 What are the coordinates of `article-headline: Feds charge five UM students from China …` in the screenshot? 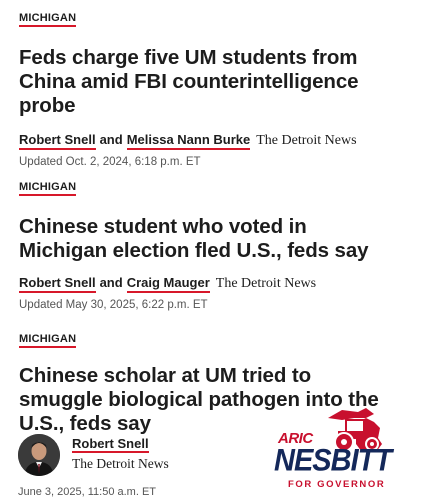 It's located at (218, 82).